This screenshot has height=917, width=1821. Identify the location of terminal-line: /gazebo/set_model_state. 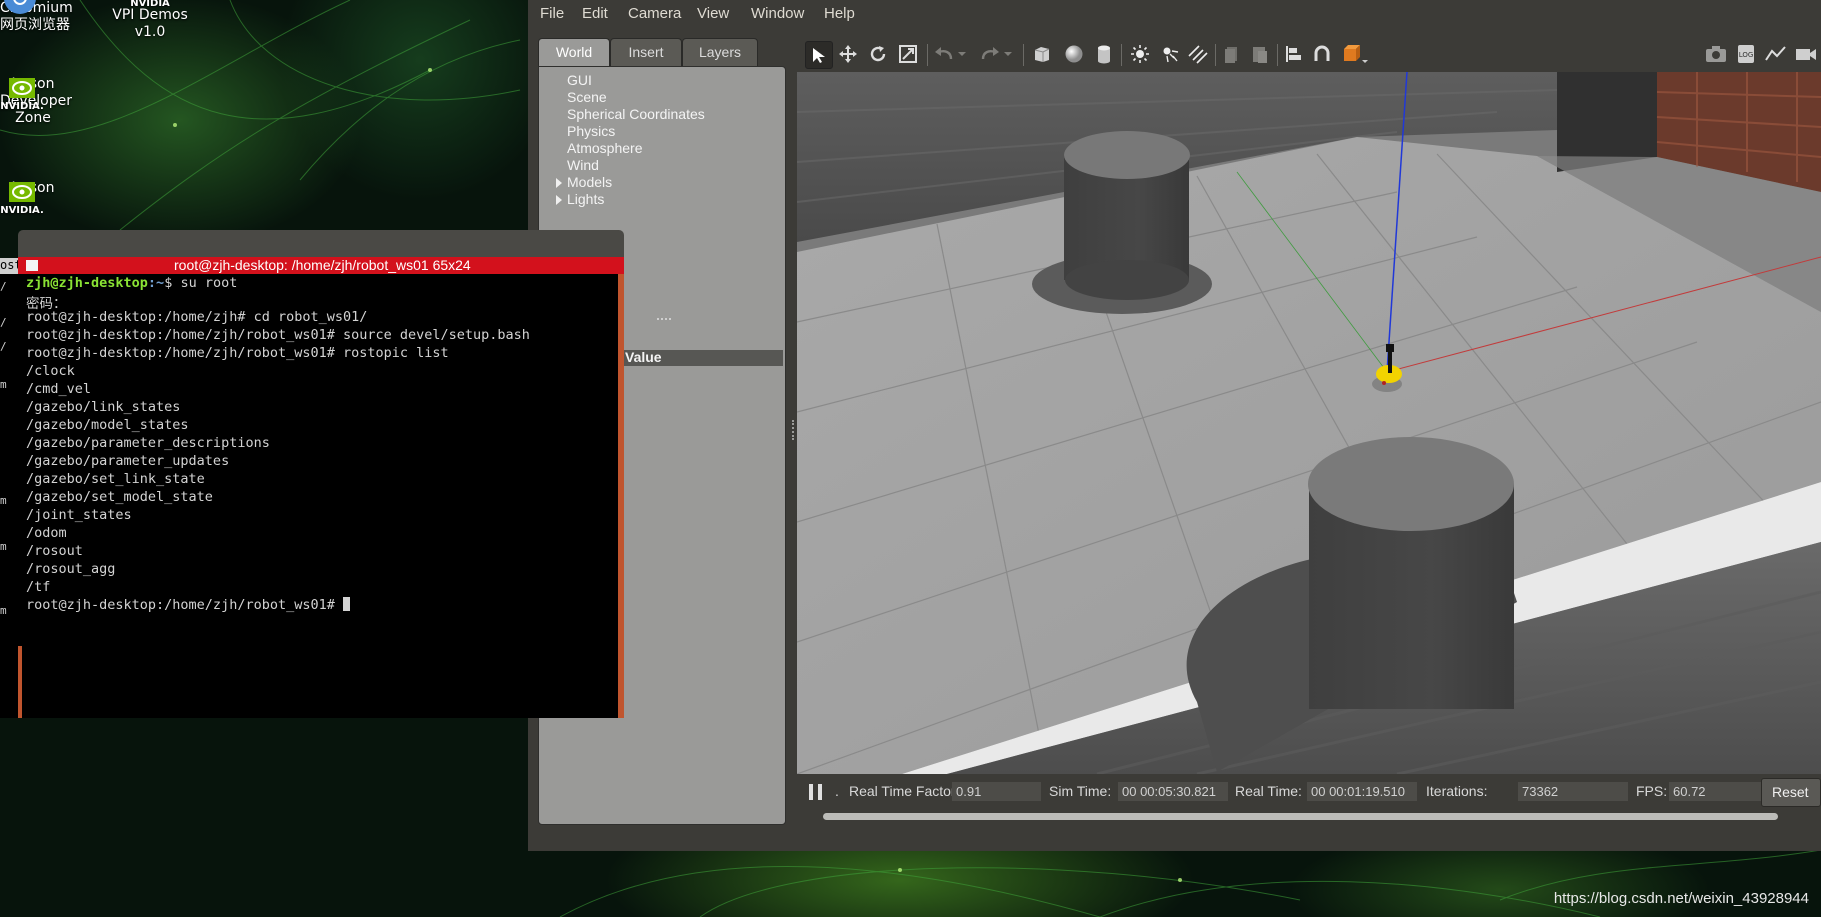
(119, 497).